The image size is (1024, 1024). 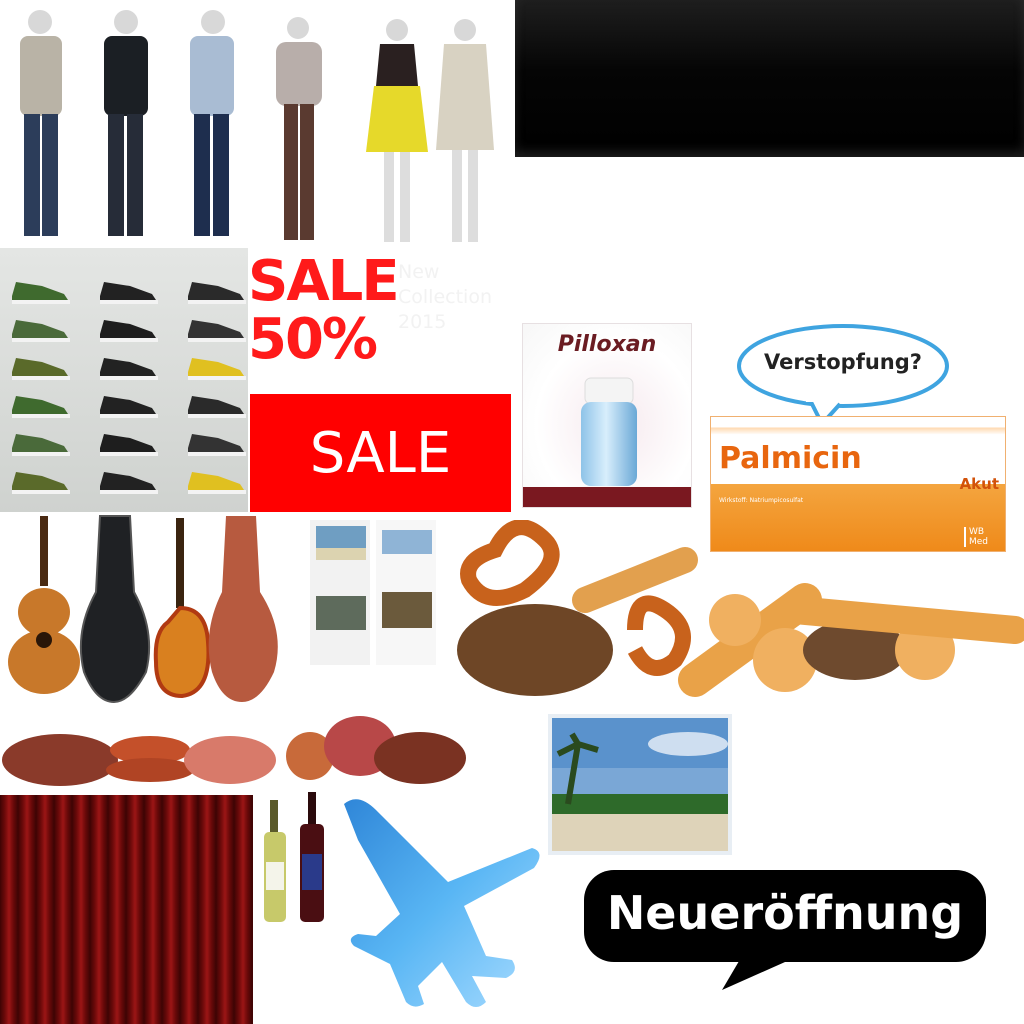 What do you see at coordinates (312, 857) in the screenshot?
I see `red-wine-bottle-icon` at bounding box center [312, 857].